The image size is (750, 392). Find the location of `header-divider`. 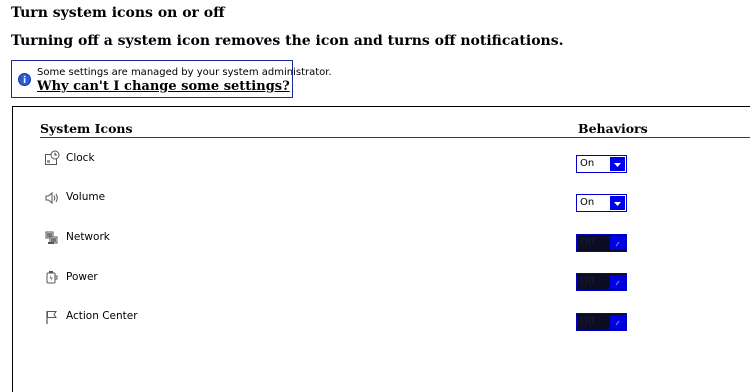

header-divider is located at coordinates (395, 137).